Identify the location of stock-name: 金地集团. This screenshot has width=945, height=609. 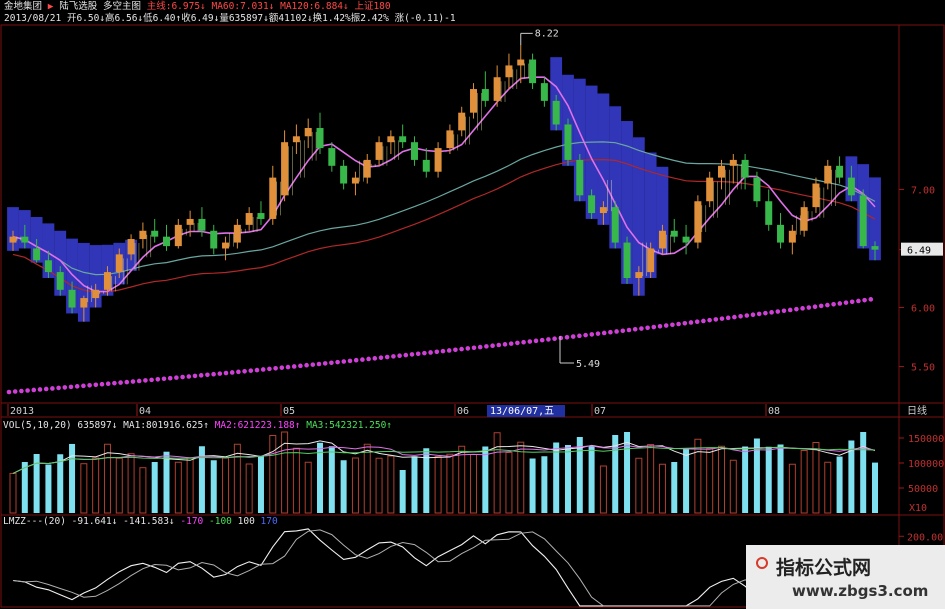
(23, 6).